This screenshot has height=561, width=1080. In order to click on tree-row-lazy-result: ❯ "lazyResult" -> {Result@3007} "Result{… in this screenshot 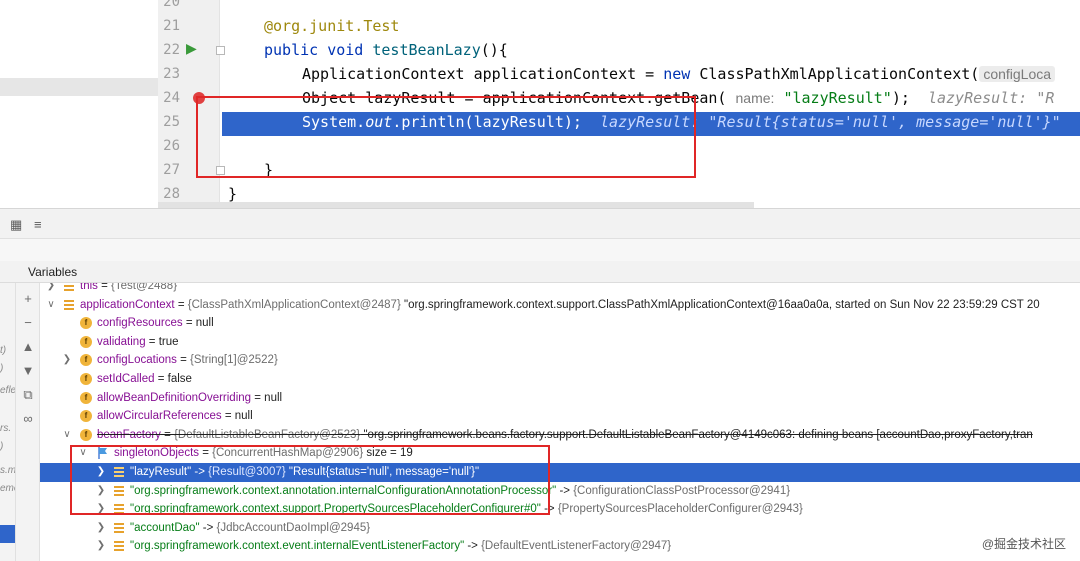, I will do `click(560, 472)`.